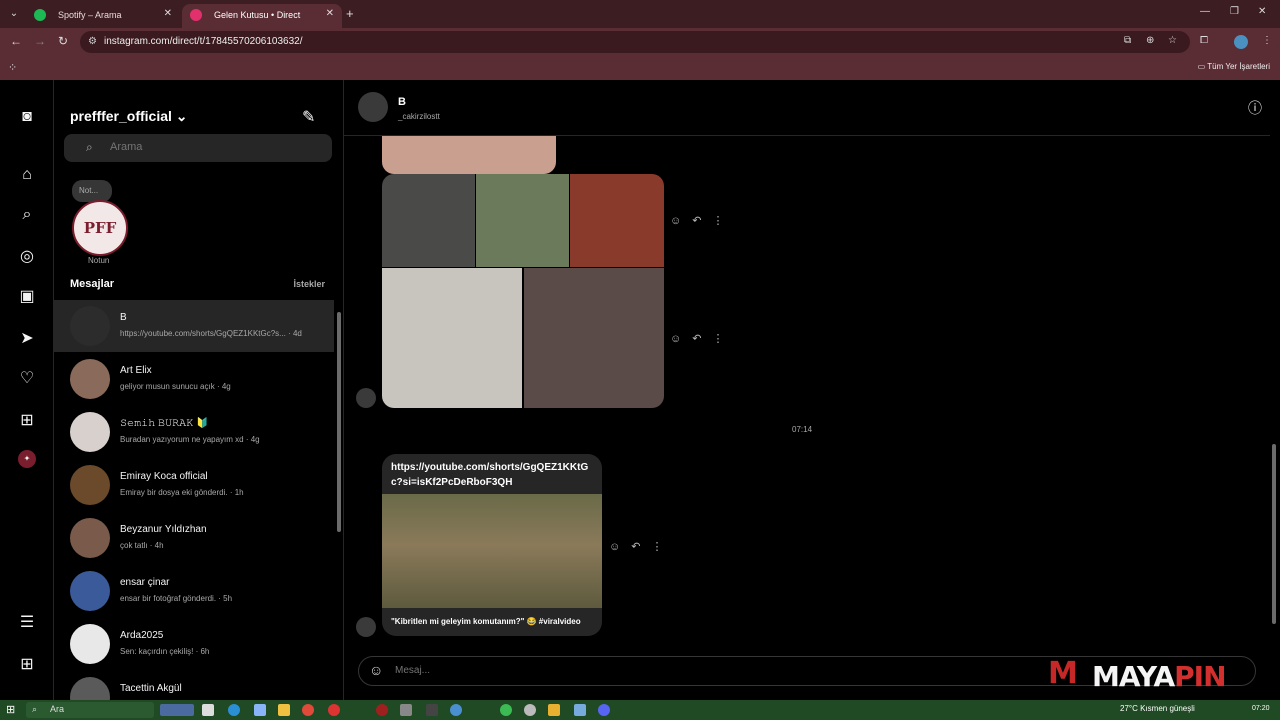 The width and height of the screenshot is (1280, 720). What do you see at coordinates (194, 538) in the screenshot?
I see `thread-item: Beyzanur Yıldızhan çok tatlı · 4h` at bounding box center [194, 538].